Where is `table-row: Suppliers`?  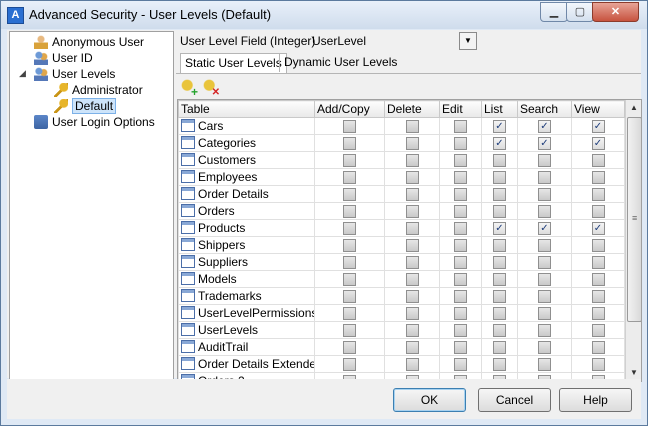 table-row: Suppliers is located at coordinates (401, 262).